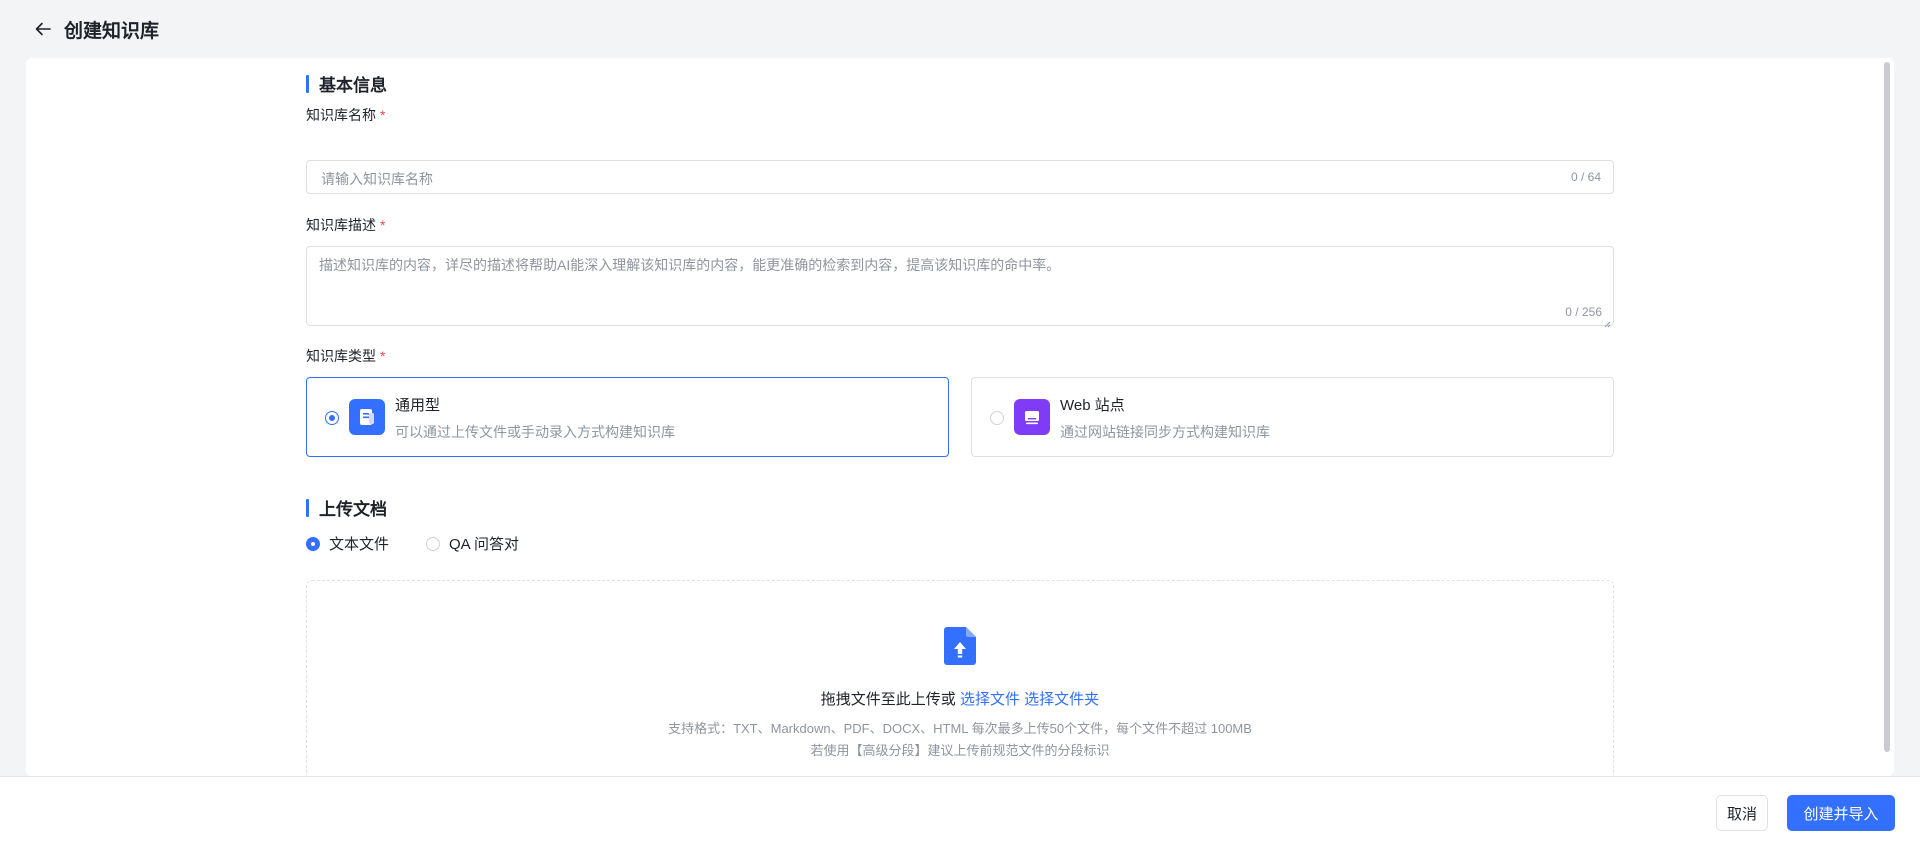 The width and height of the screenshot is (1920, 847). What do you see at coordinates (433, 543) in the screenshot?
I see `qa-pairs-radio` at bounding box center [433, 543].